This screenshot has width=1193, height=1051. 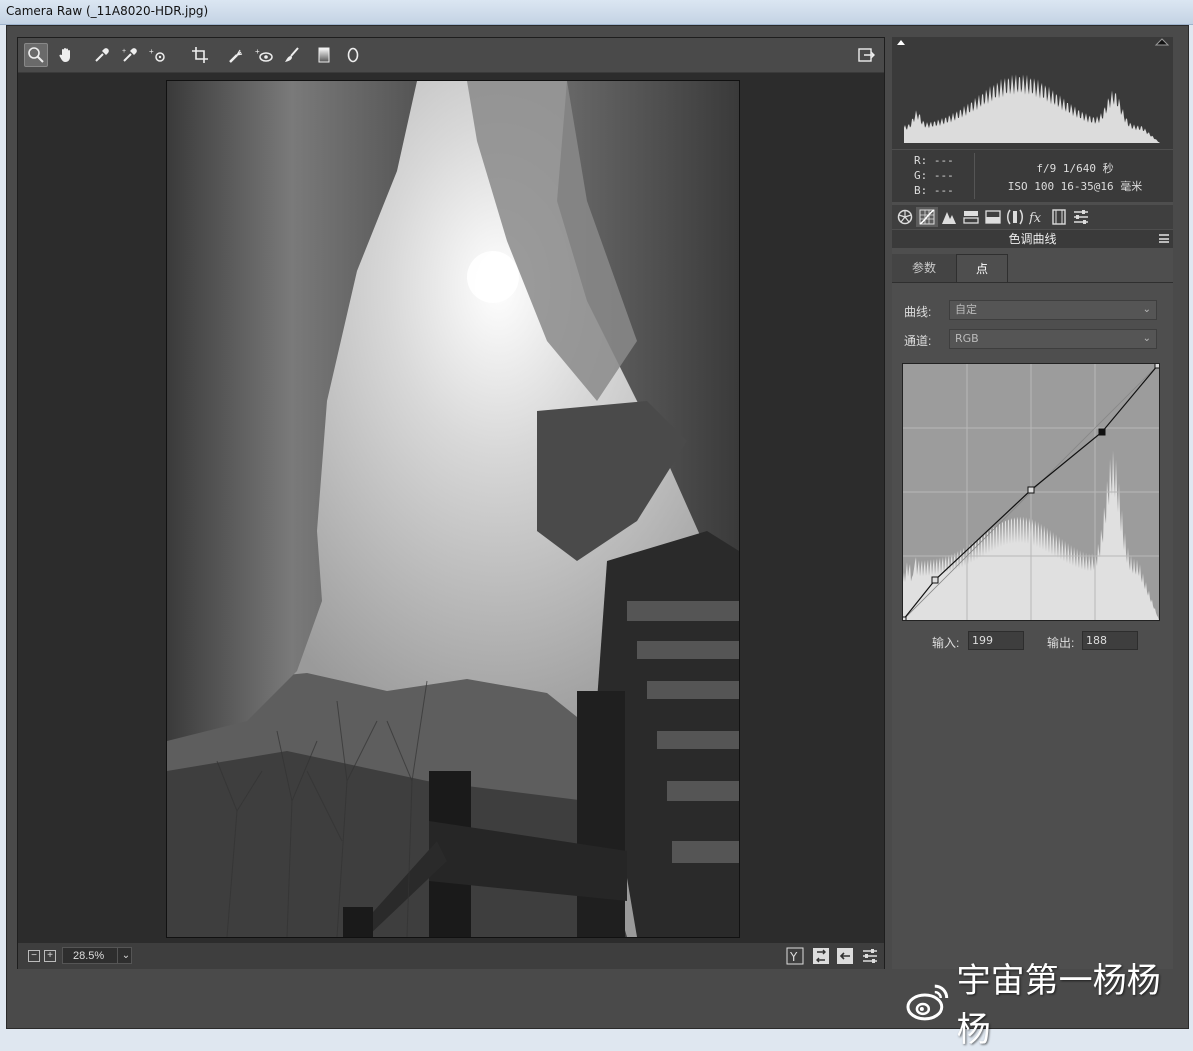 I want to click on output-label: 输出:, so click(x=1061, y=643).